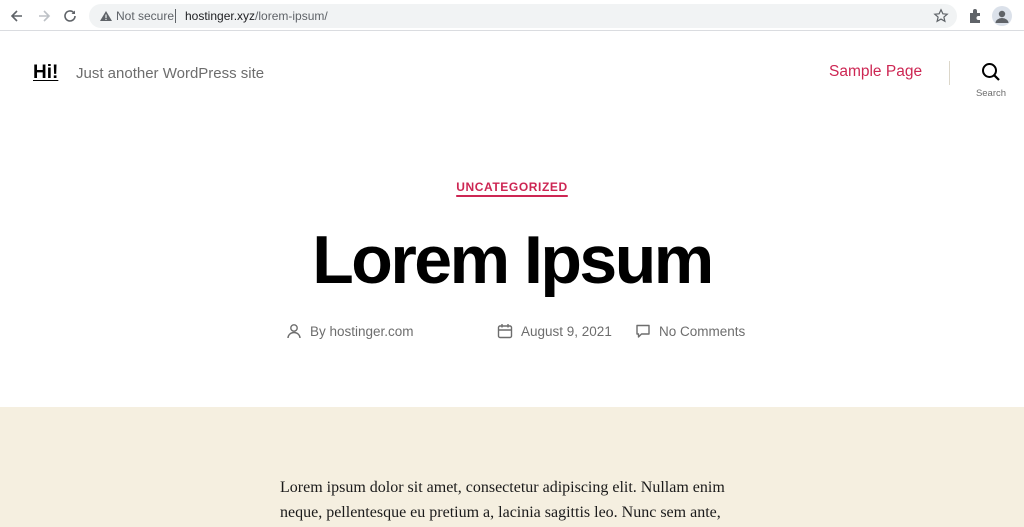  I want to click on post-date: August 9, 2021, so click(554, 331).